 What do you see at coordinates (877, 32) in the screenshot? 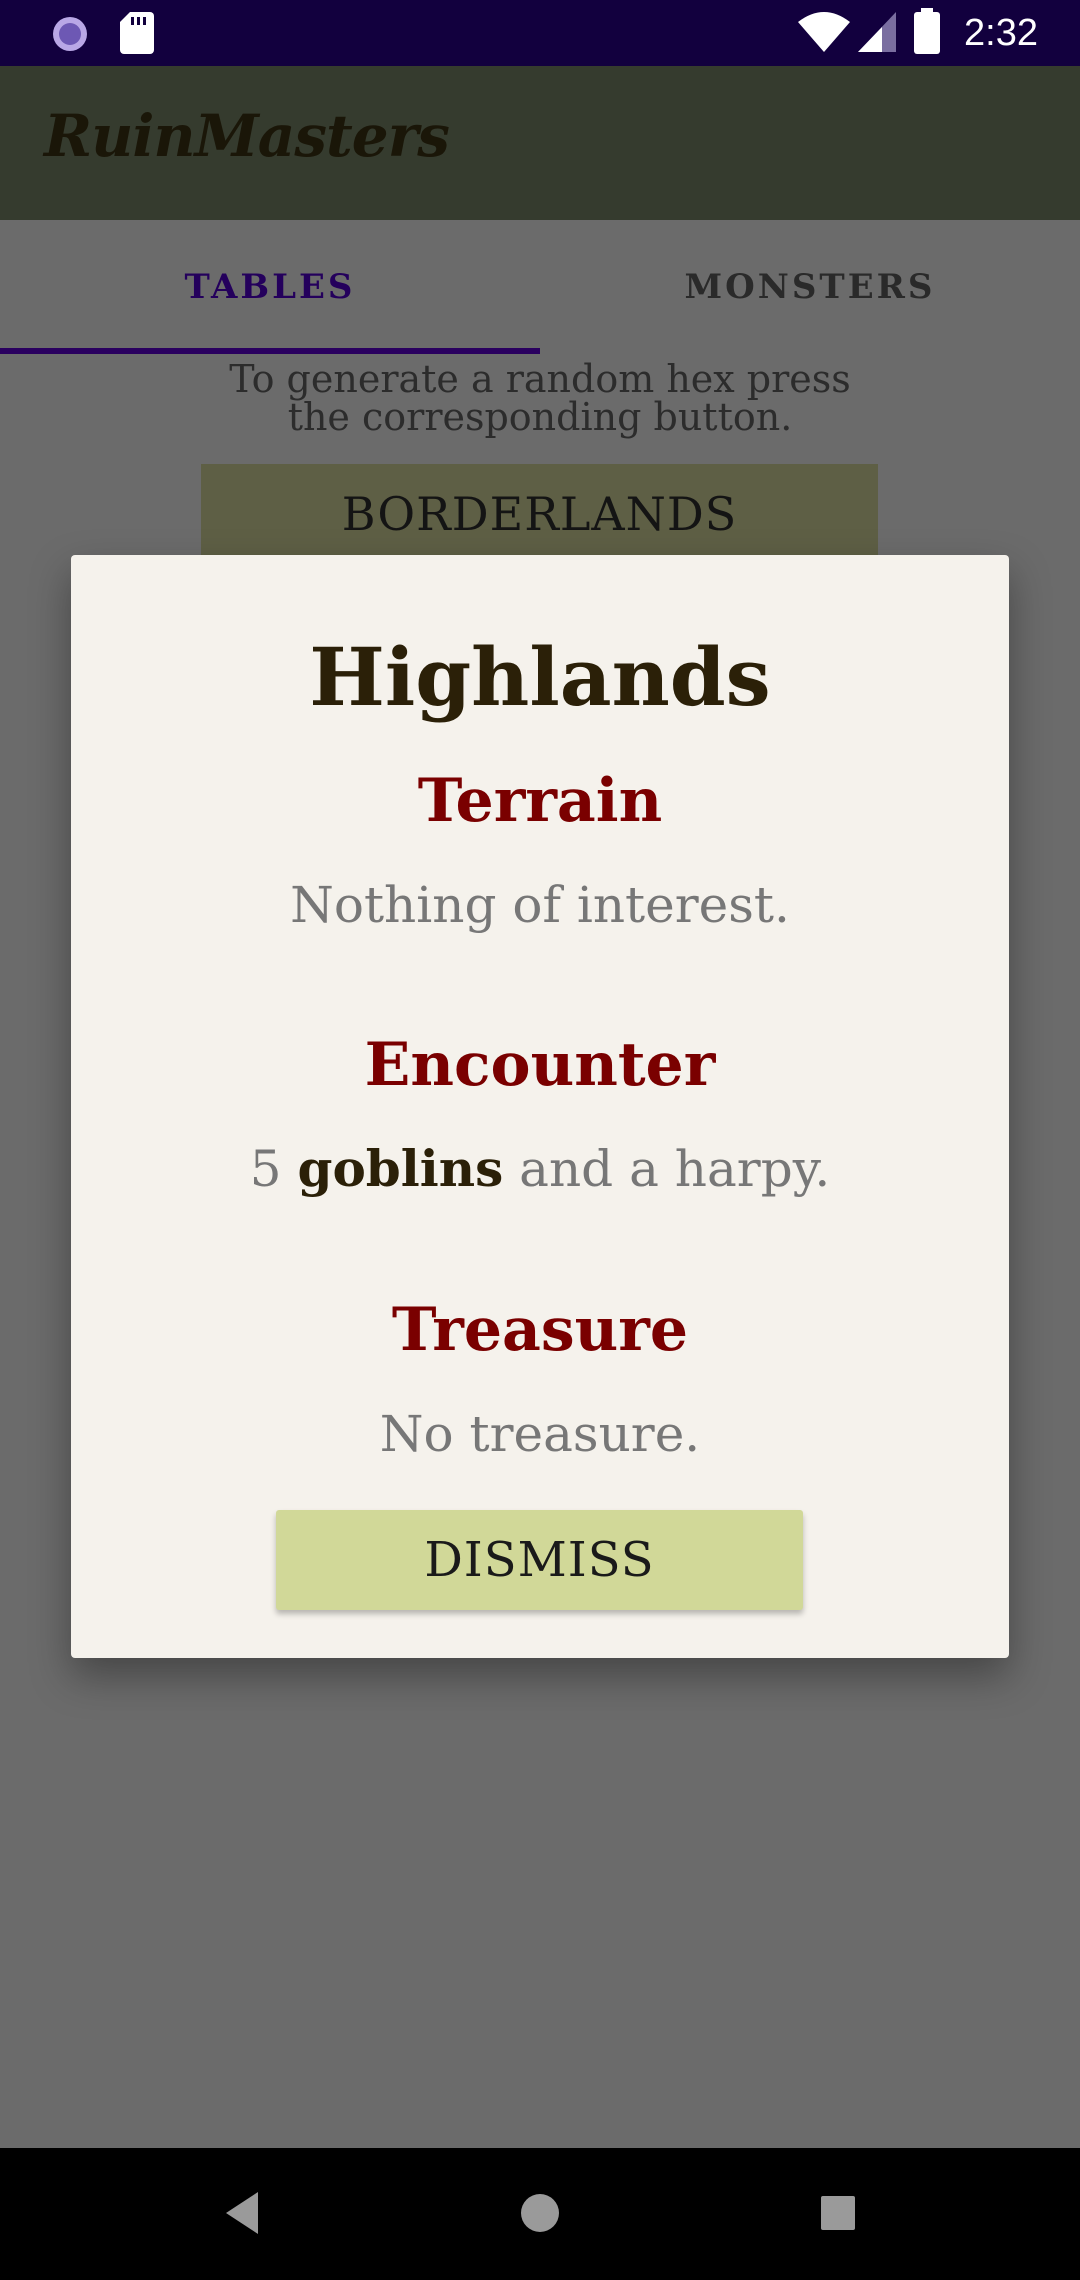
I see `signal-icon` at bounding box center [877, 32].